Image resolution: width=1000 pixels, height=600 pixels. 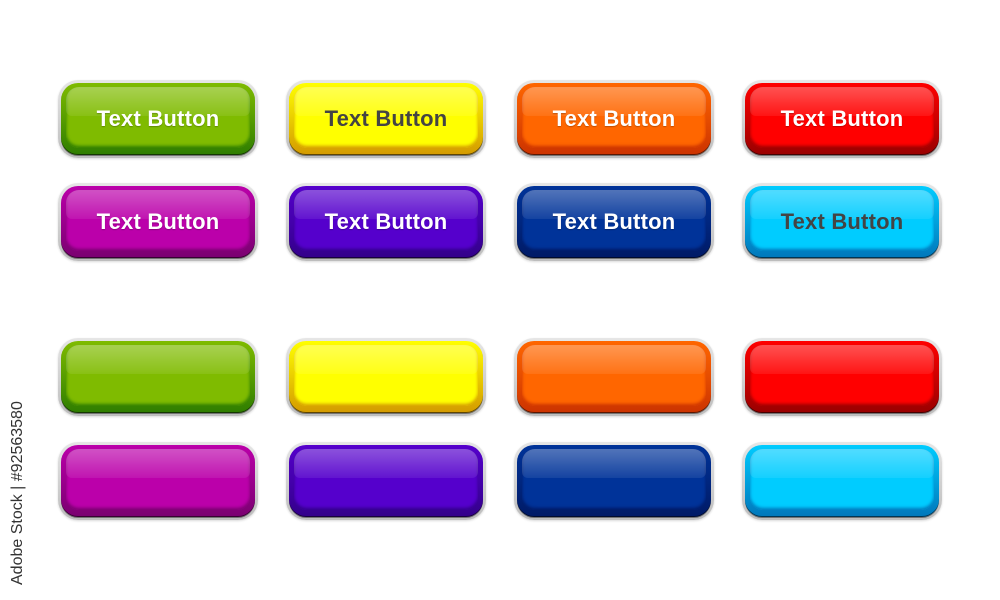 I want to click on blank-button-magenta, so click(x=158, y=481).